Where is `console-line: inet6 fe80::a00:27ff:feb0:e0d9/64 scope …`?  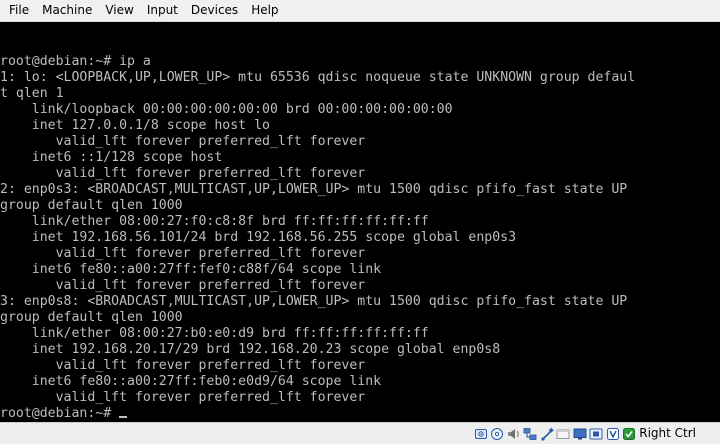 console-line: inet6 fe80::a00:27ff:feb0:e0d9/64 scope … is located at coordinates (191, 381).